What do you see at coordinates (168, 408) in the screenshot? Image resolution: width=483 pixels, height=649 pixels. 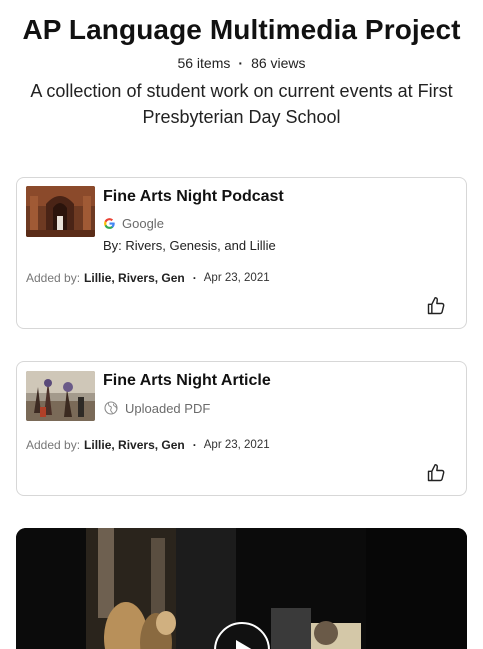 I see `source-label: Uploaded PDF` at bounding box center [168, 408].